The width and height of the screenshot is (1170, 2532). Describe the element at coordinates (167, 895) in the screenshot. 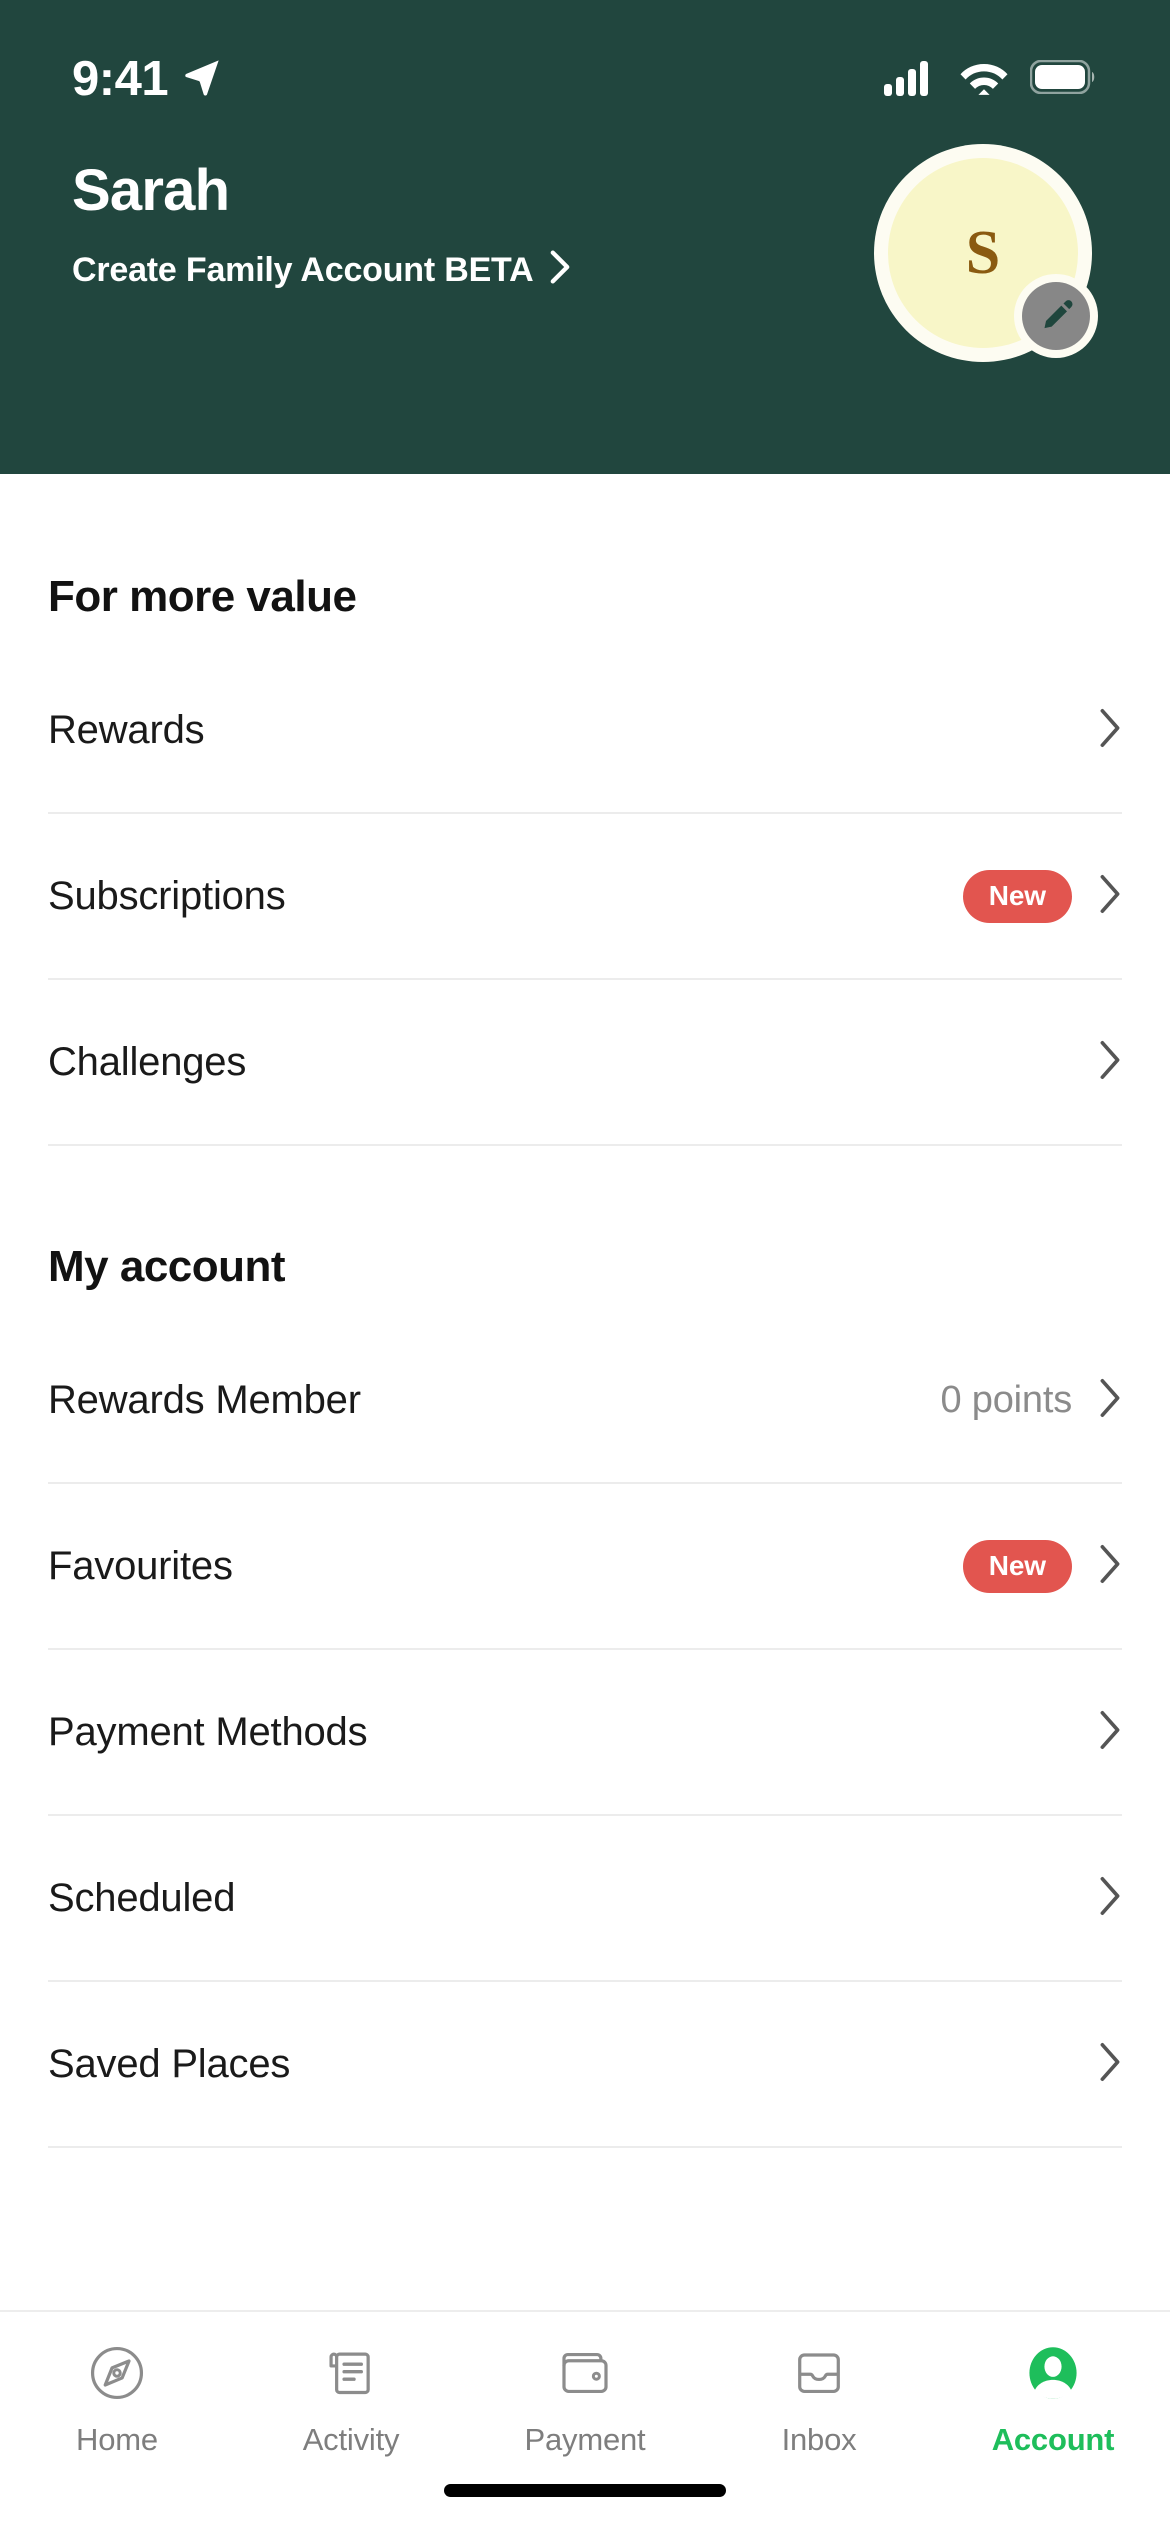

I see `list-item-label: Subscriptions` at that location.